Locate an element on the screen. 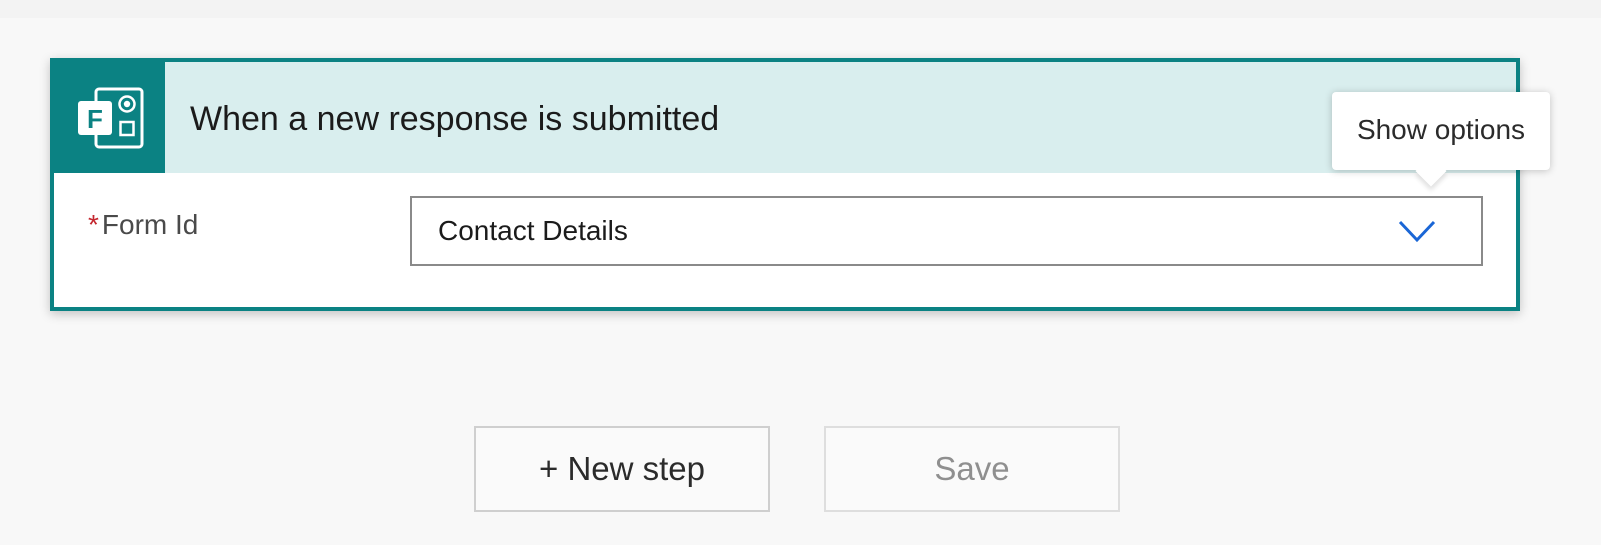 This screenshot has width=1601, height=545. show-options-tooltip: Show options is located at coordinates (1441, 131).